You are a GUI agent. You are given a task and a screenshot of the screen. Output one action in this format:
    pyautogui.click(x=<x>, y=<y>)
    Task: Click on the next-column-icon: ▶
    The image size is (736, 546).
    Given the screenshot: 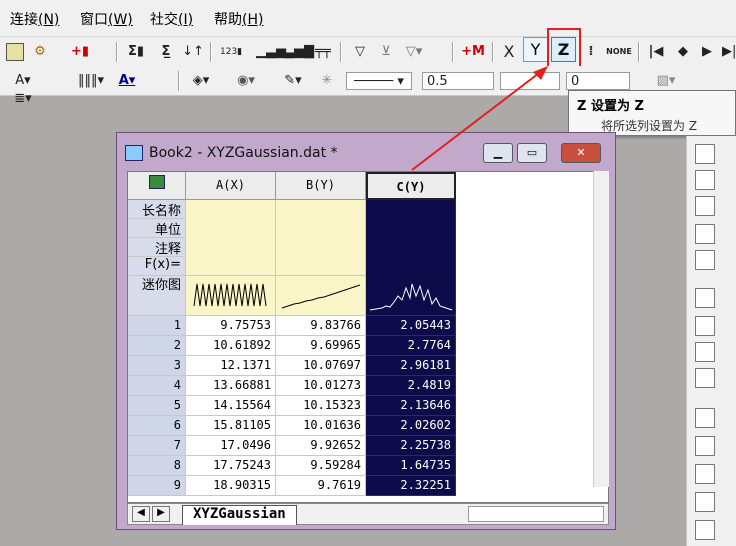 What is the action you would take?
    pyautogui.click(x=707, y=52)
    